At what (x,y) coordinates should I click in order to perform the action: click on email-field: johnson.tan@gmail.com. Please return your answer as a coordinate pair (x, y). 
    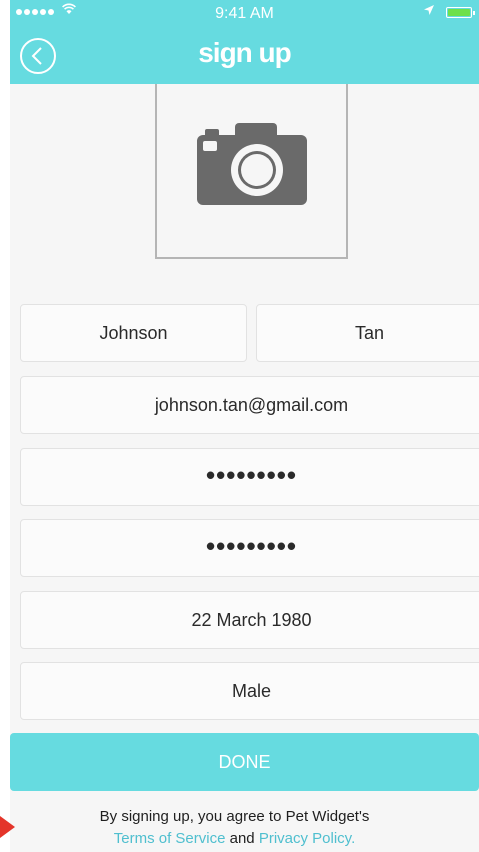
    Looking at the image, I should click on (249, 405).